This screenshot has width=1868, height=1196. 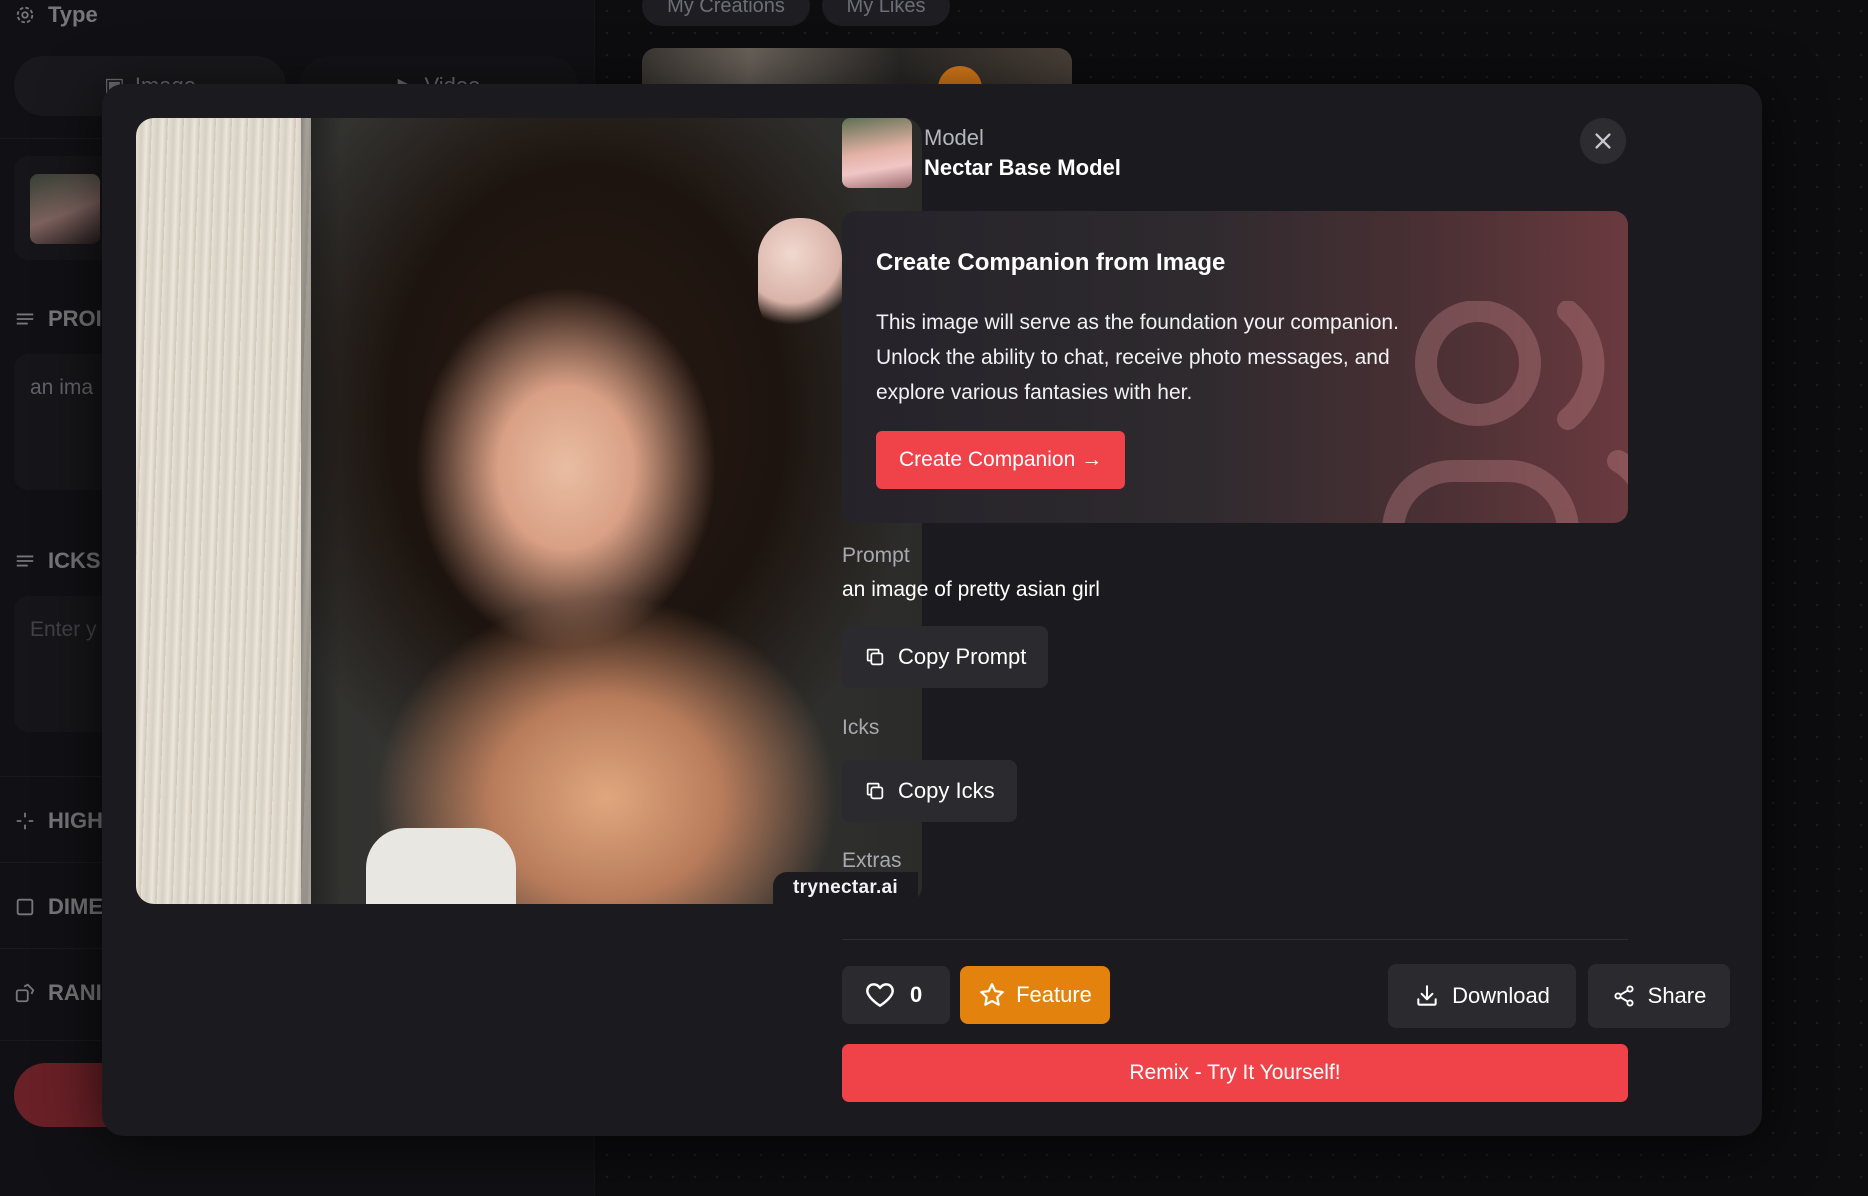 I want to click on prompt-label: Prompt, so click(x=876, y=555).